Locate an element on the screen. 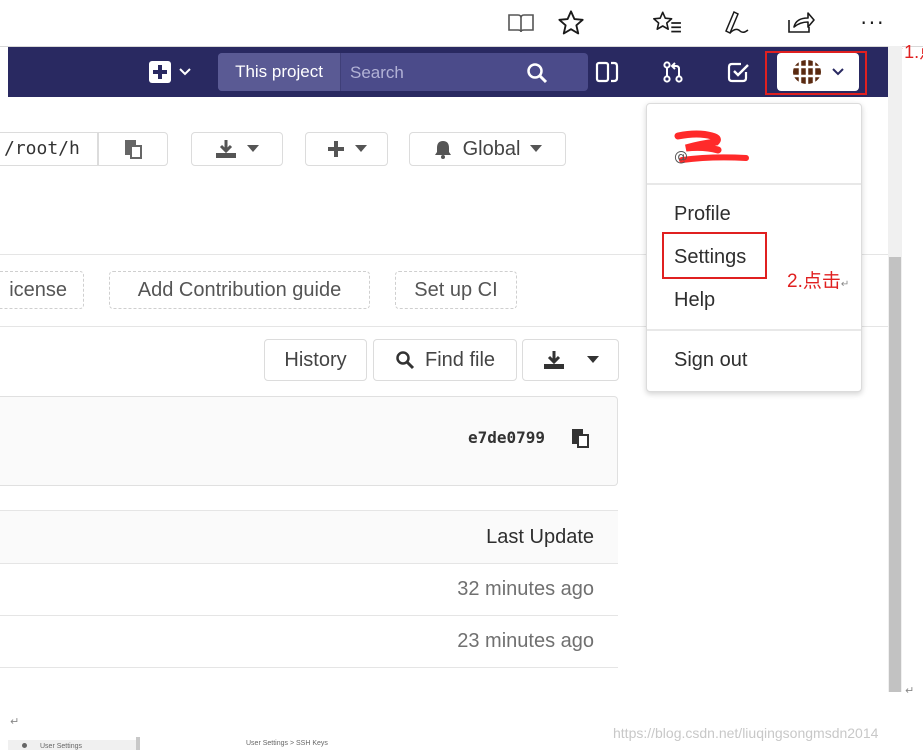 Image resolution: width=923 pixels, height=750 pixels. share-icon is located at coordinates (801, 23).